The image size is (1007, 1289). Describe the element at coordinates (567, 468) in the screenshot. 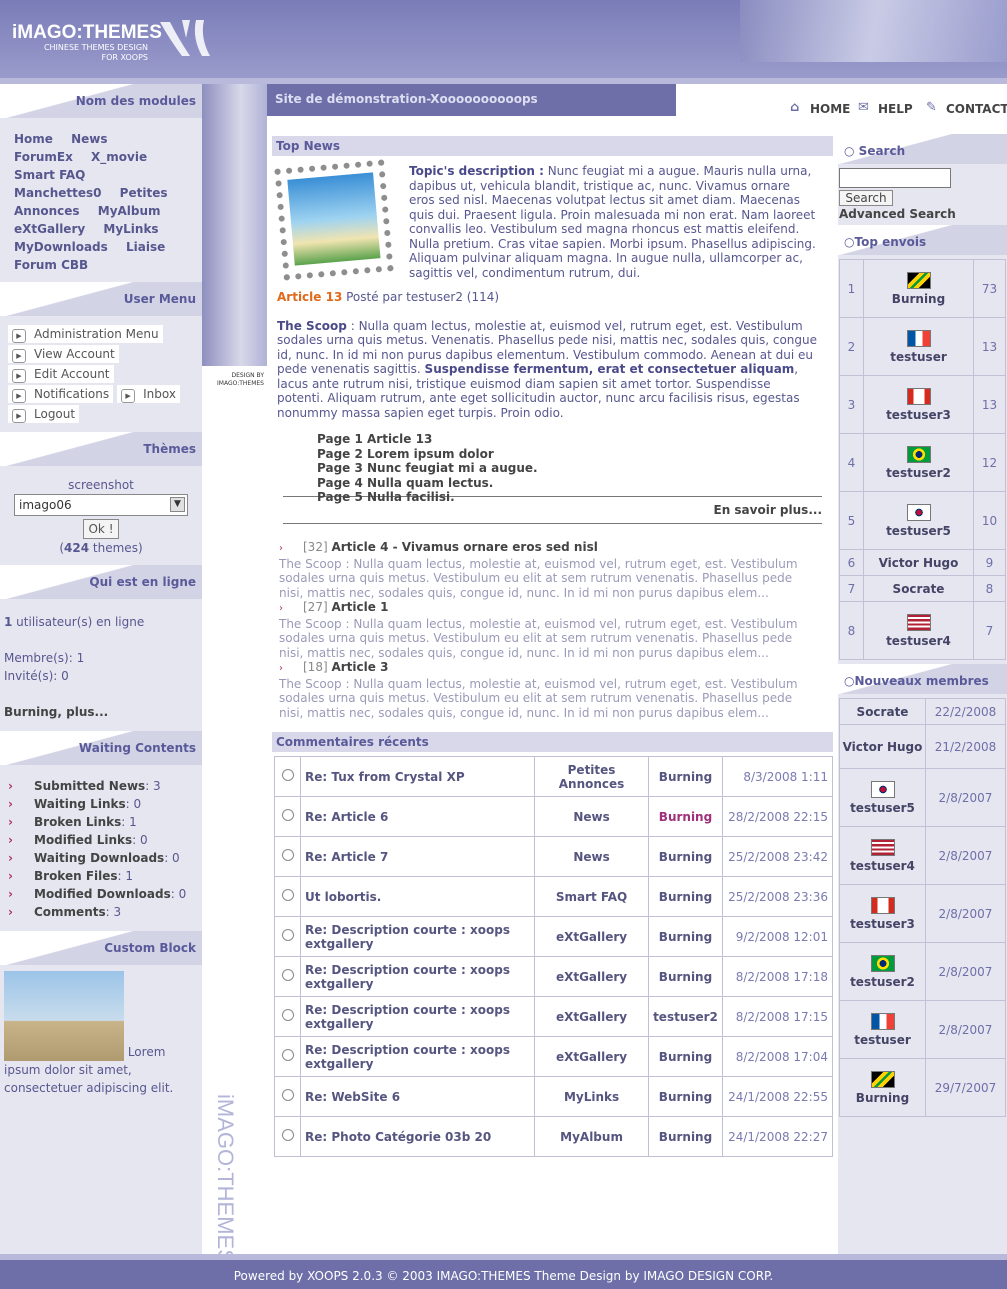

I see `page-link: Page 3 Nunc feugiat mi a augue.` at that location.